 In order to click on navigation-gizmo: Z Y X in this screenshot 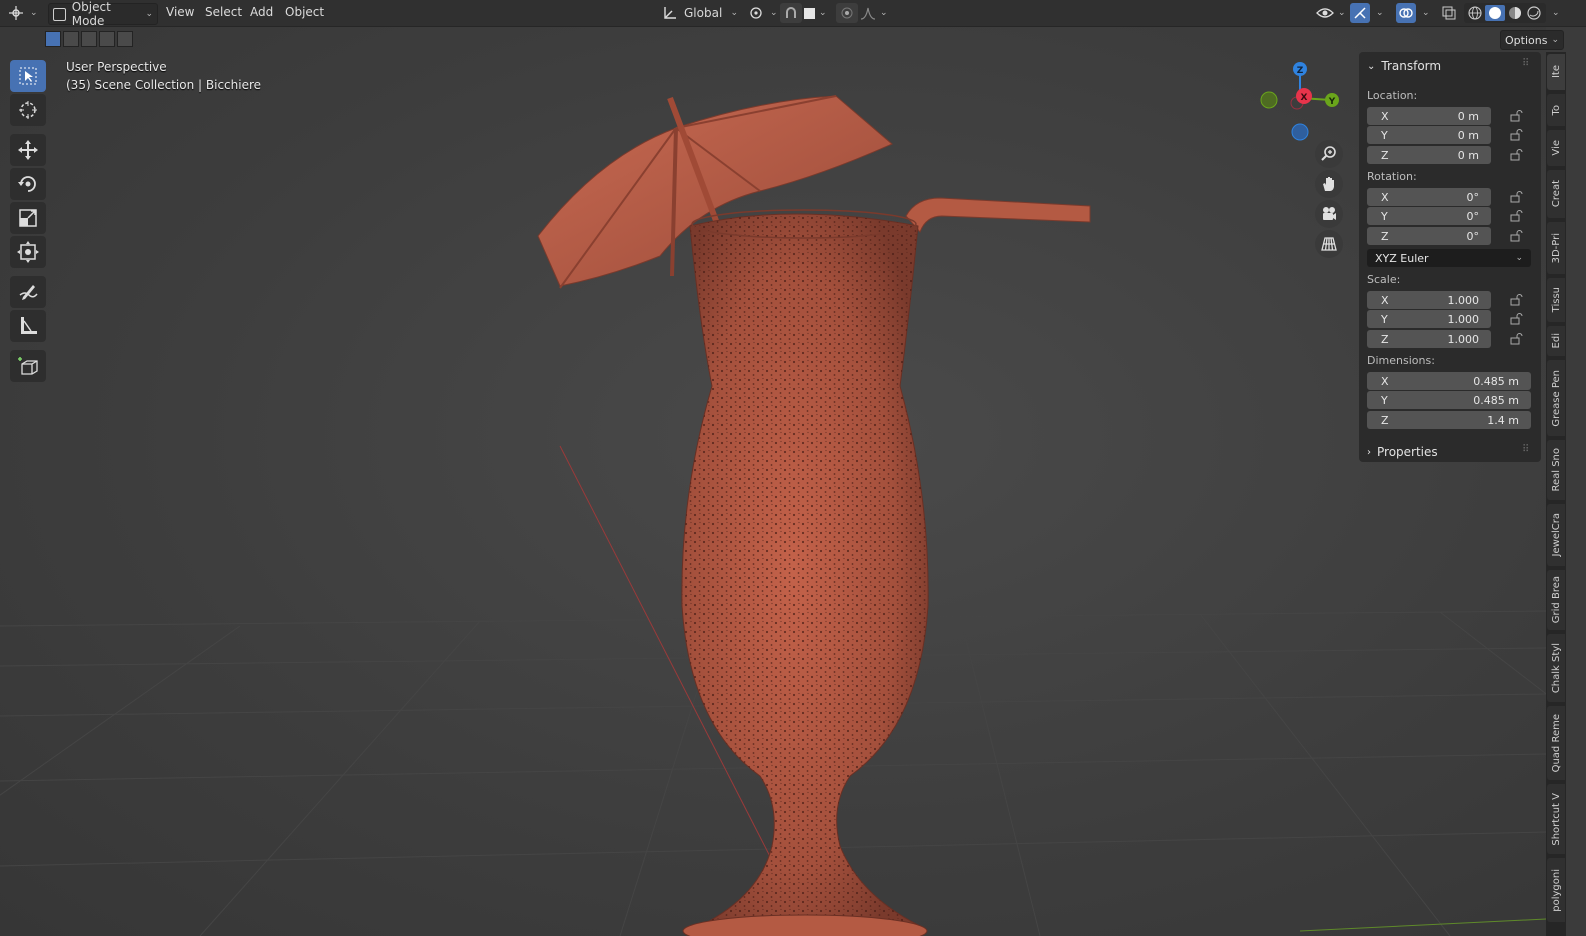, I will do `click(1302, 101)`.